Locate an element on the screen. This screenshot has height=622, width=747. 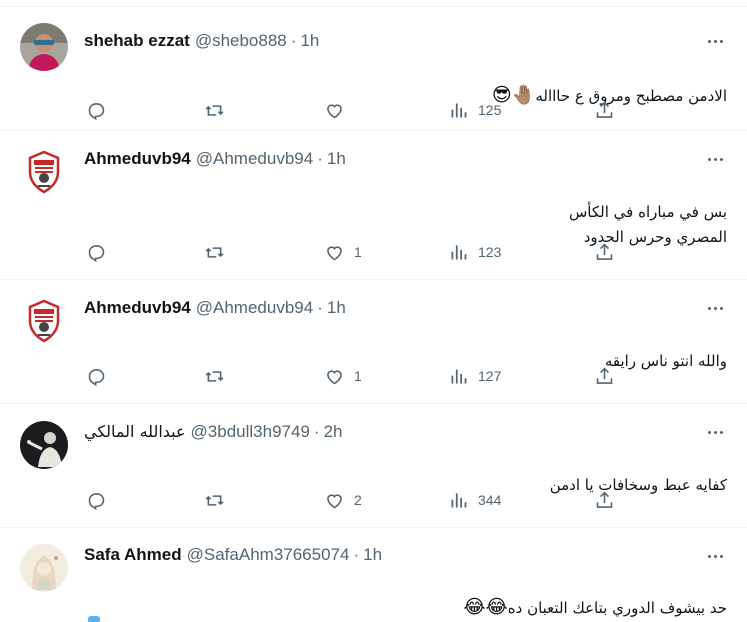
views-count: 344 is located at coordinates (490, 500).